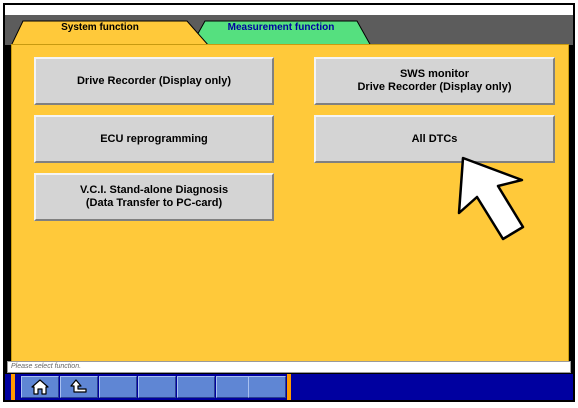  What do you see at coordinates (154, 81) in the screenshot?
I see `drive-recorder-button: Drive Recorder (Display only)` at bounding box center [154, 81].